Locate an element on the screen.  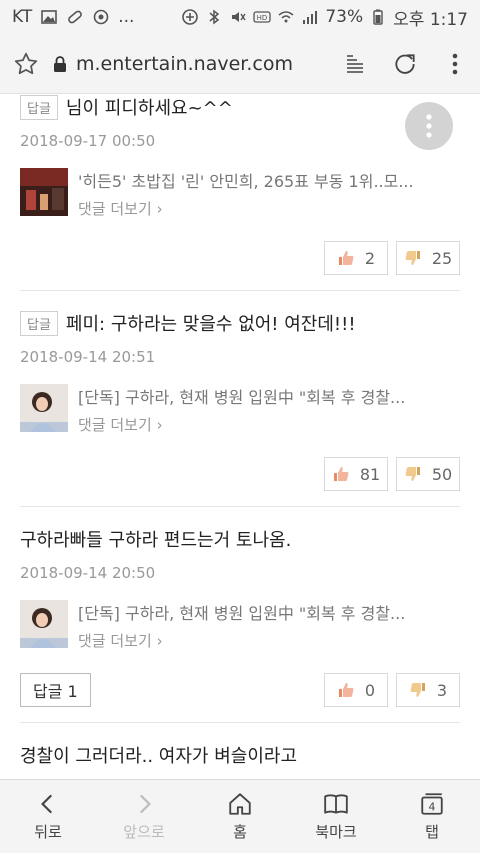
browser-bottom-nav: 뒤로 앞으로 홈 북마크 4 탭 is located at coordinates (240, 816).